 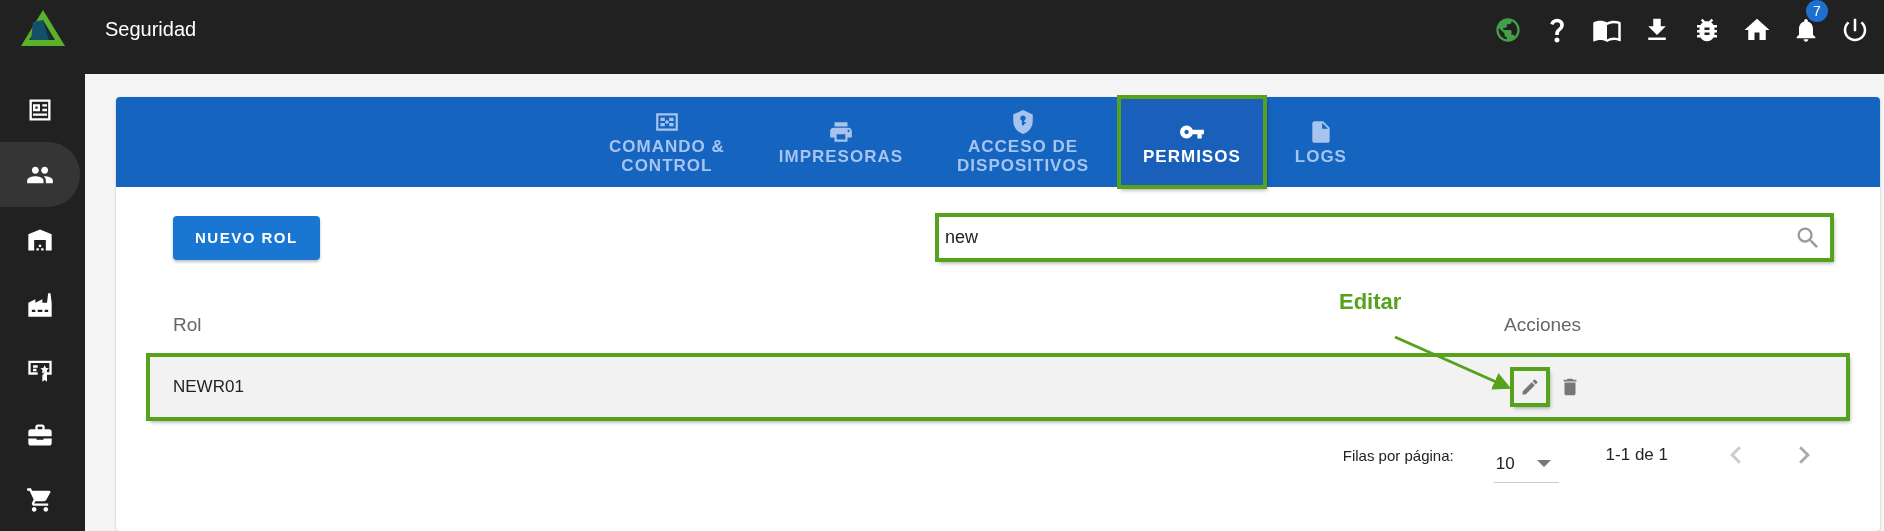 I want to click on page-title: Seguridad, so click(x=151, y=29).